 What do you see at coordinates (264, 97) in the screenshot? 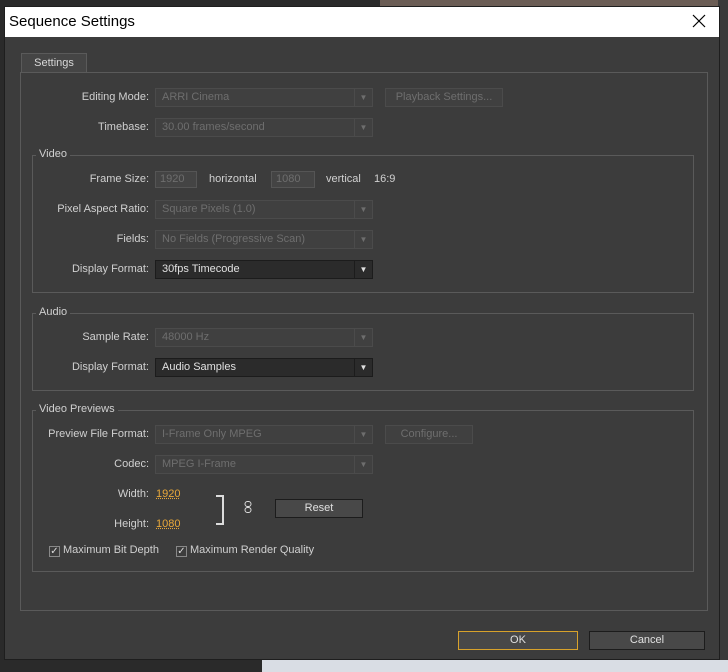
I see `editing-mode-dropdown: ARRI Cinema ▼` at bounding box center [264, 97].